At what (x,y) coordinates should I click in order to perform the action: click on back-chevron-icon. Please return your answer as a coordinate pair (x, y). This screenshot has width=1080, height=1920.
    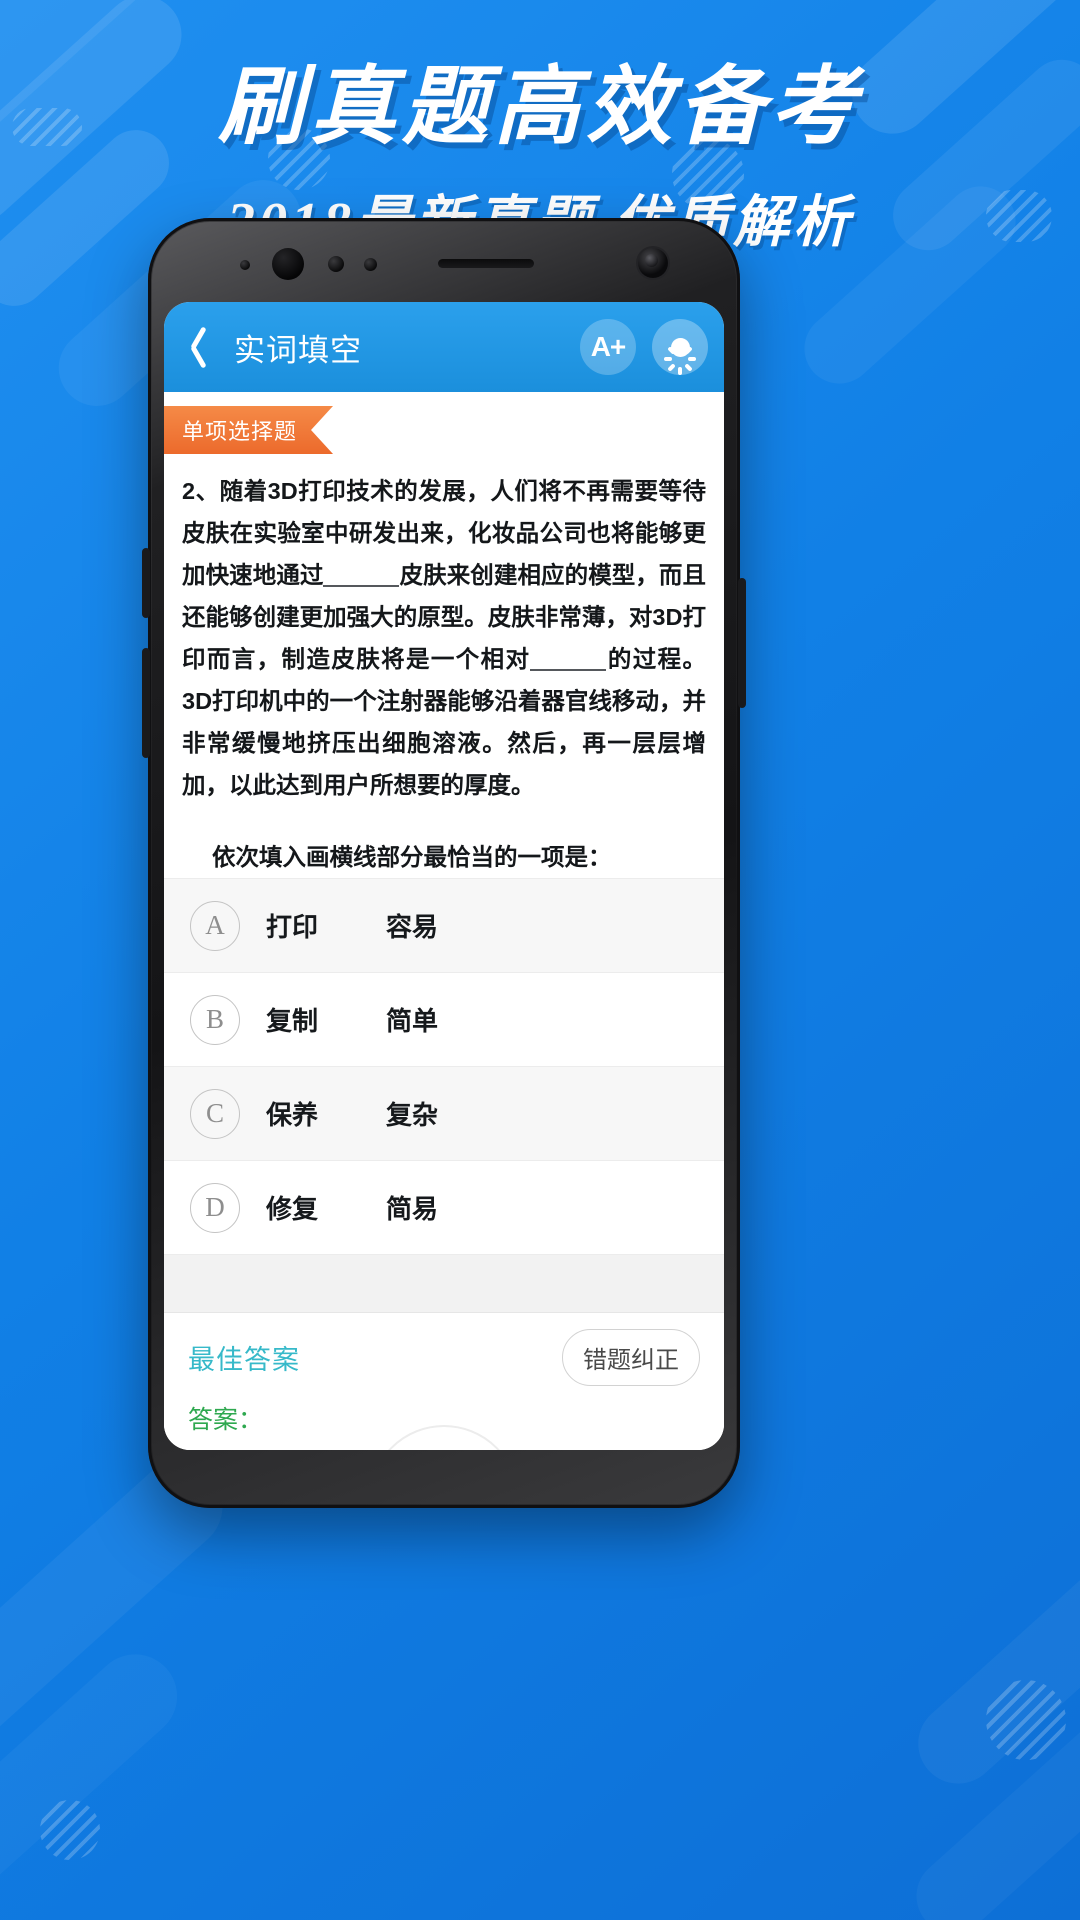
    Looking at the image, I should click on (200, 347).